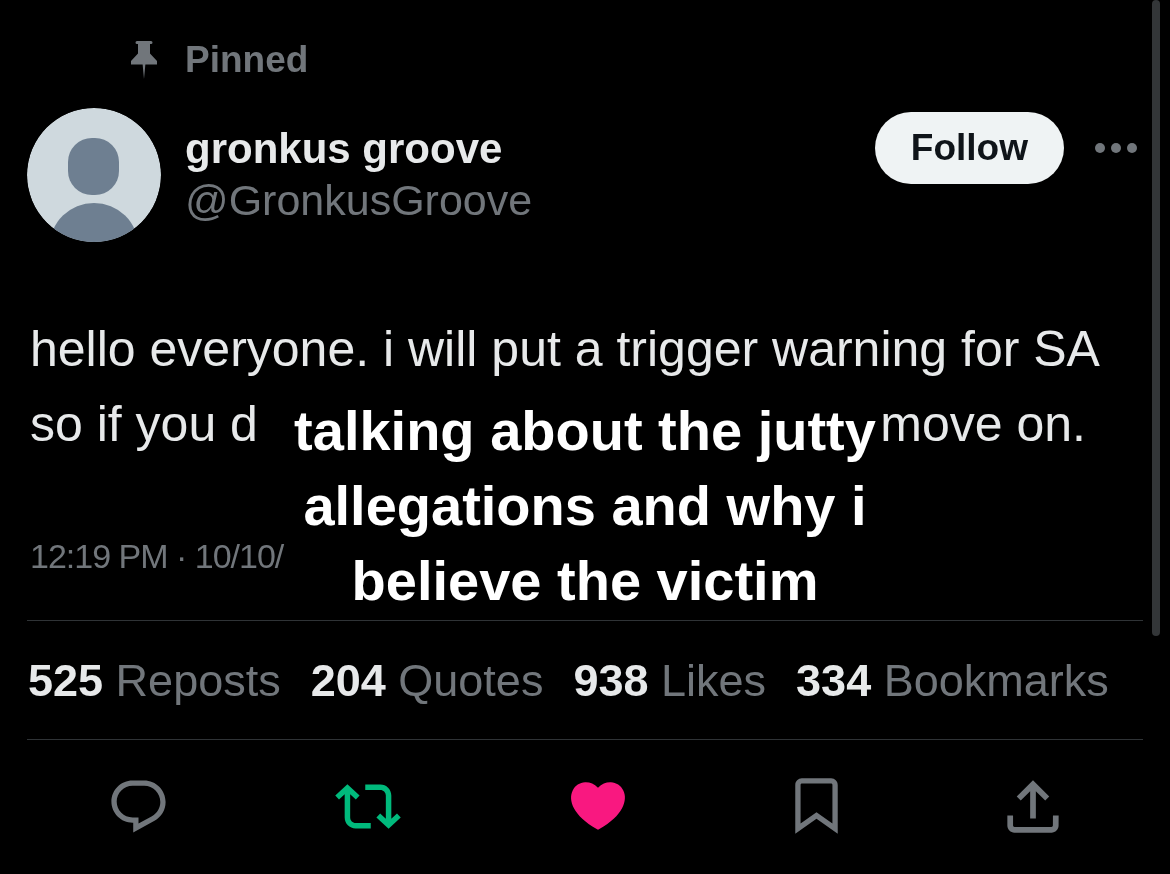  I want to click on follow-button: Follow, so click(969, 148).